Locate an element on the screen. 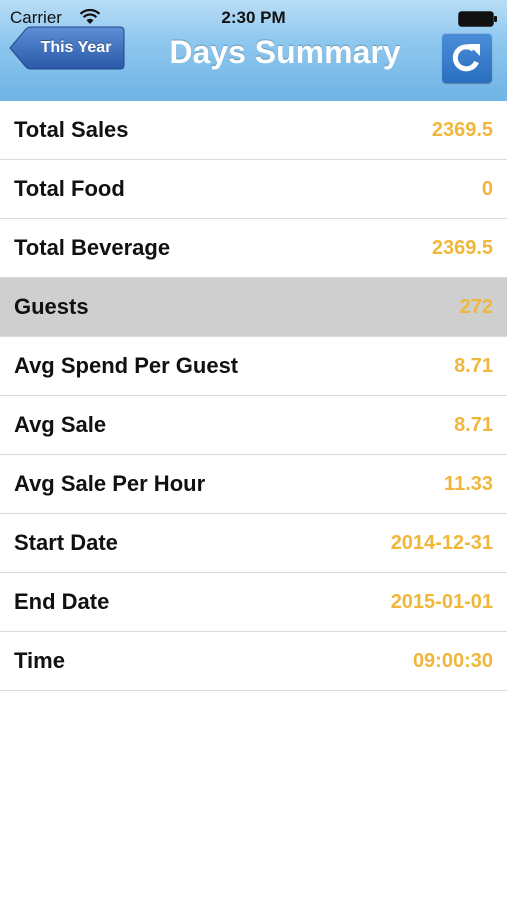 This screenshot has width=507, height=900. row-value: 11.33 is located at coordinates (468, 484).